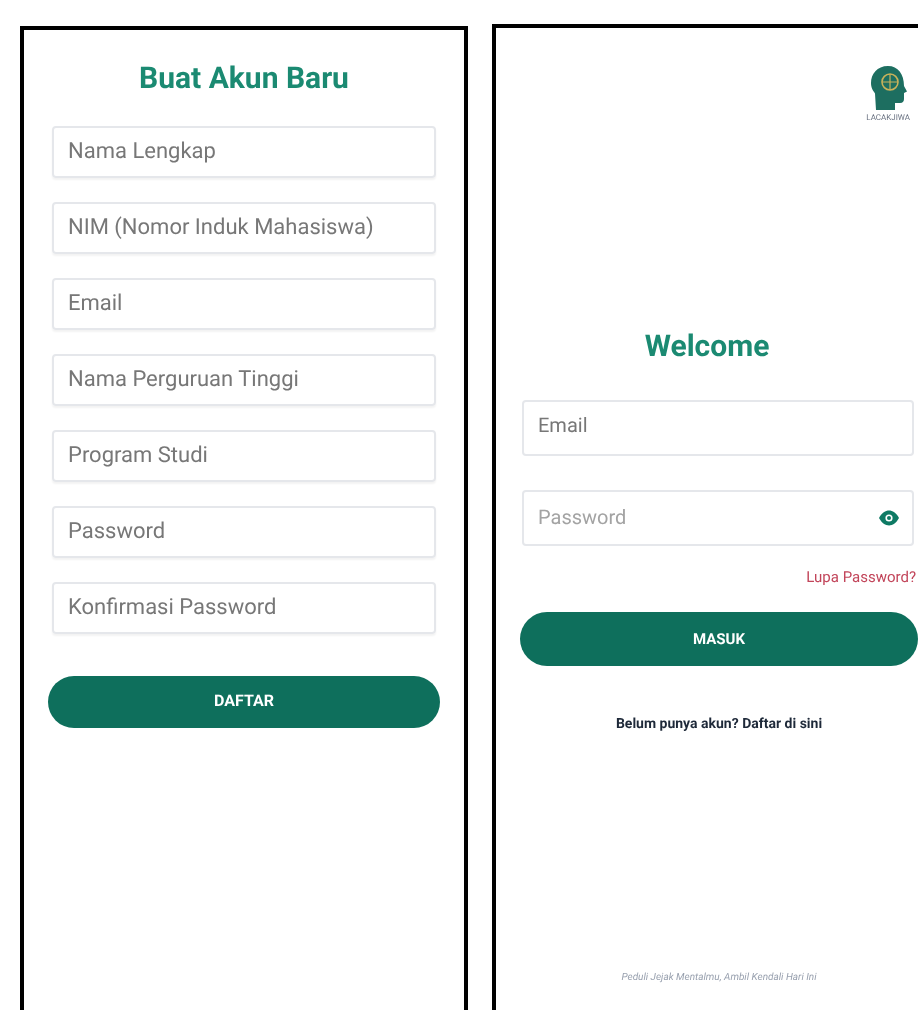  Describe the element at coordinates (718, 427) in the screenshot. I see `email-field: Email` at that location.